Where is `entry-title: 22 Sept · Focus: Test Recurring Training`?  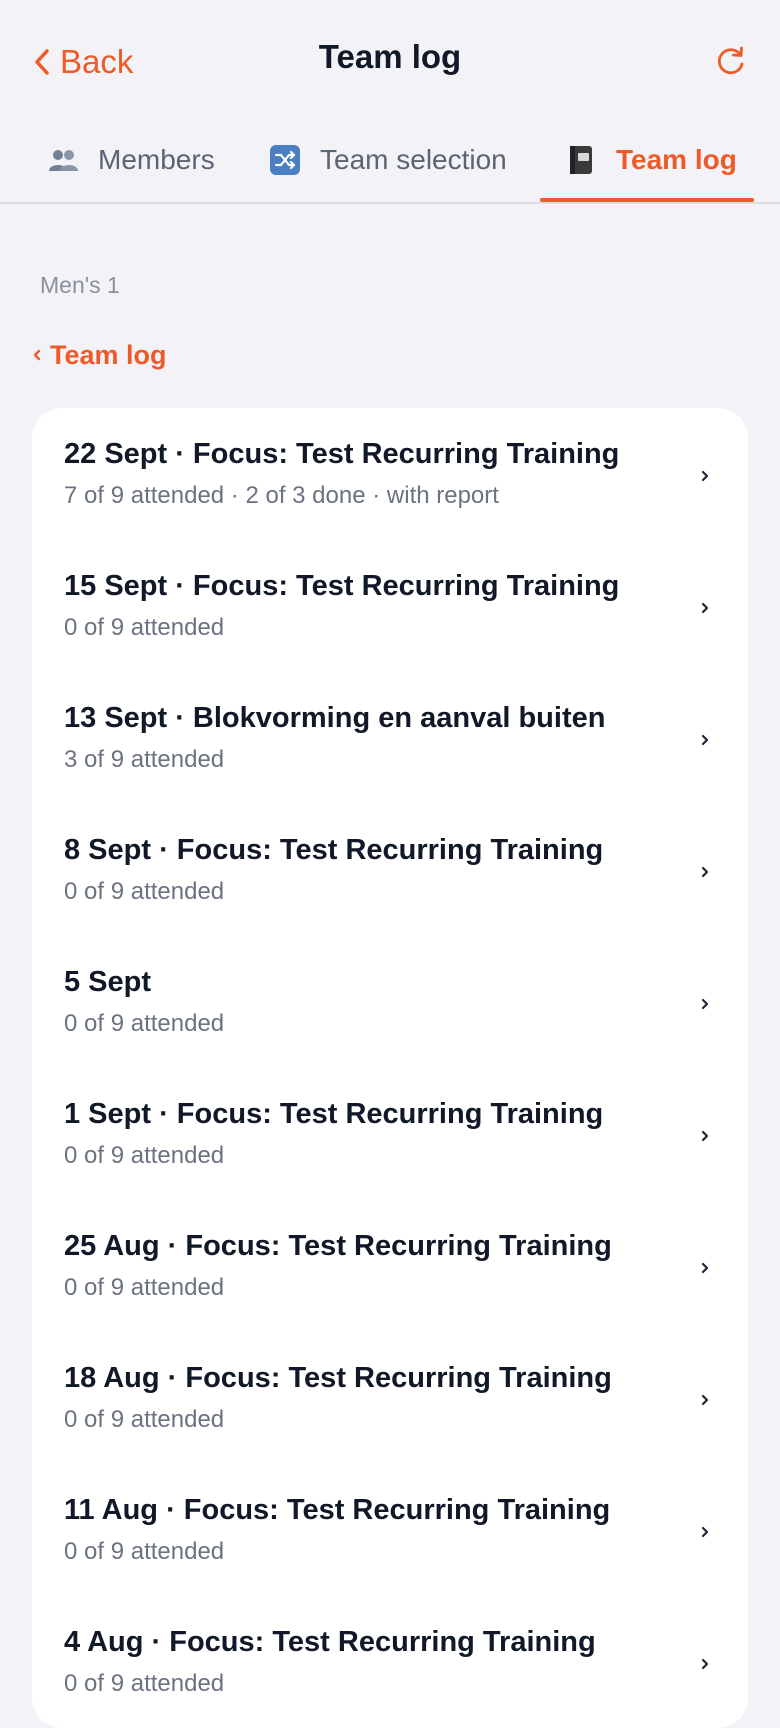 entry-title: 22 Sept · Focus: Test Recurring Training is located at coordinates (342, 454).